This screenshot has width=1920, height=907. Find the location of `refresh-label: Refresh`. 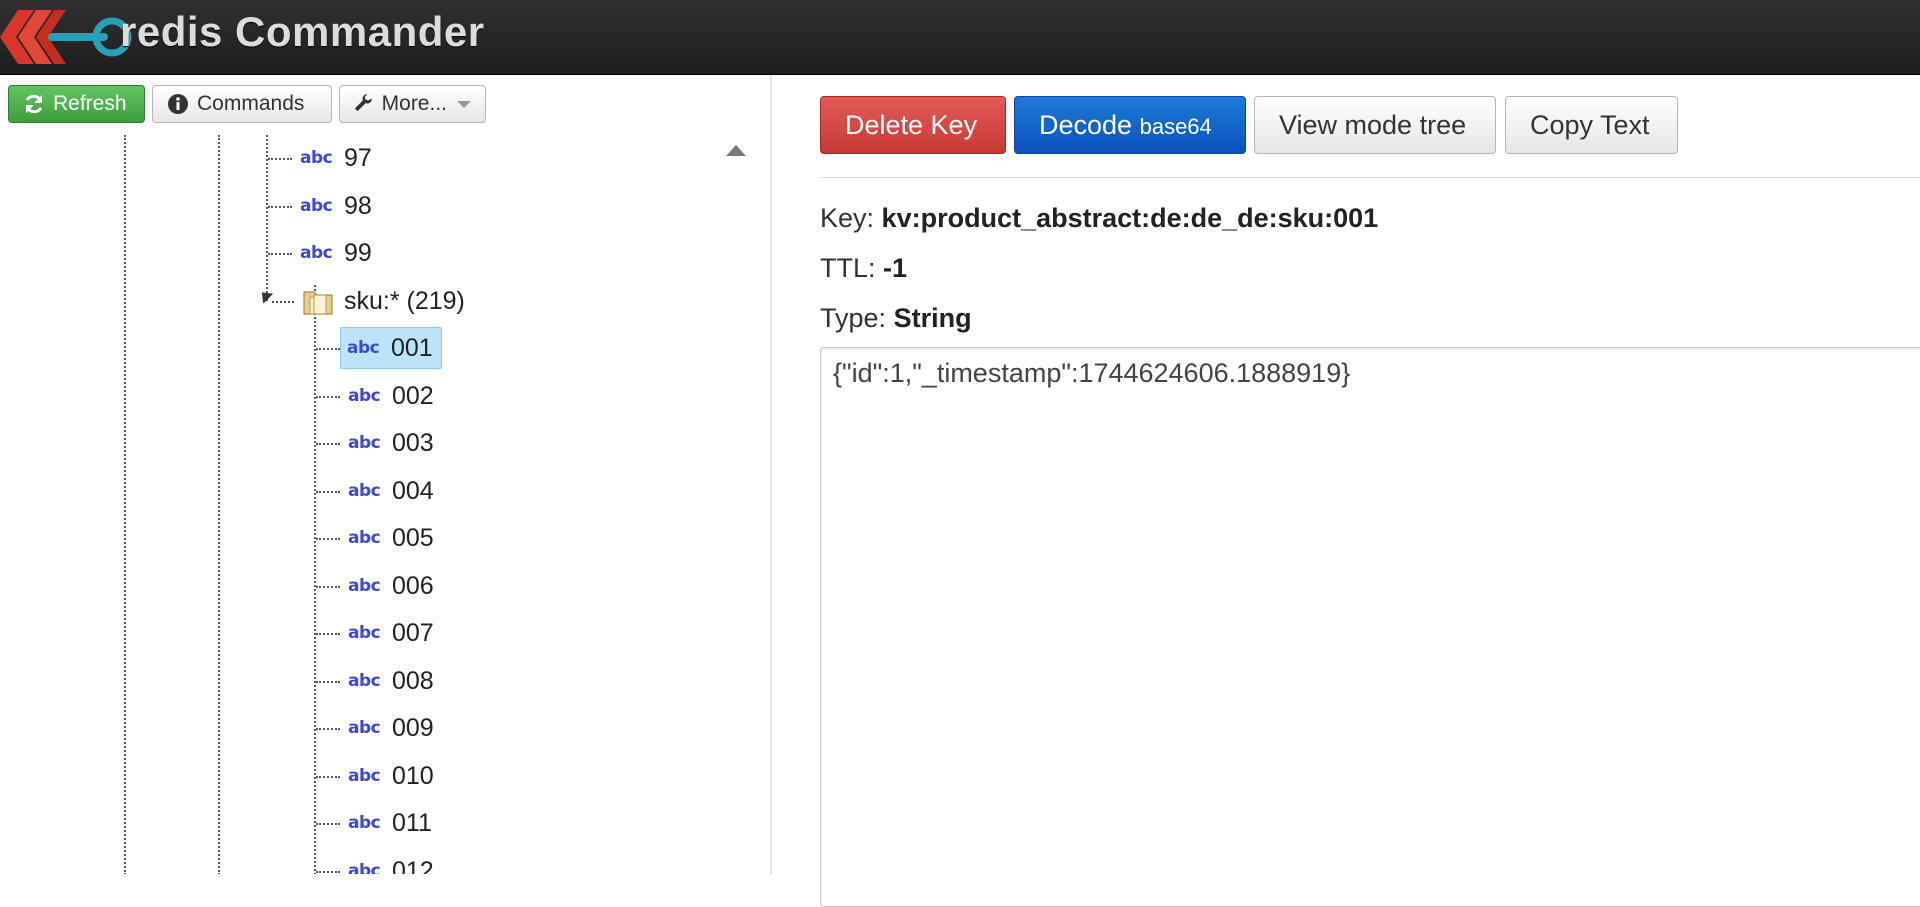

refresh-label: Refresh is located at coordinates (90, 103).